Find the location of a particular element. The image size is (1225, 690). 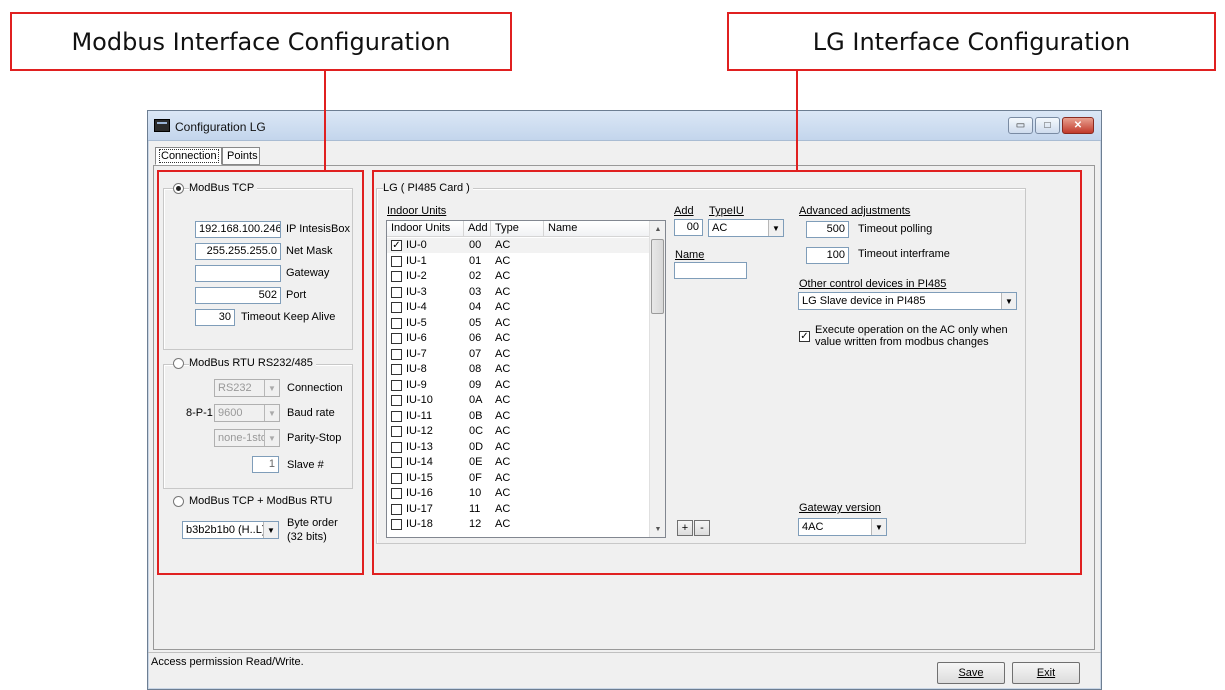

close-icon: ✕ is located at coordinates (1078, 125).